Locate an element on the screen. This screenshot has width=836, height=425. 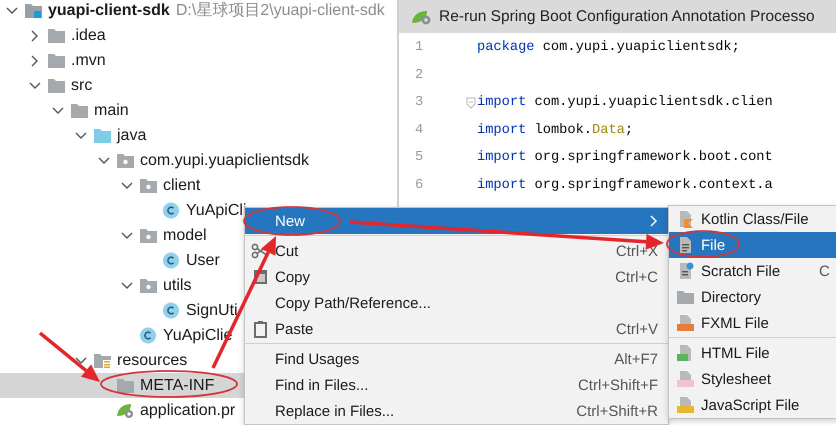
tree-row: java is located at coordinates (198, 135).